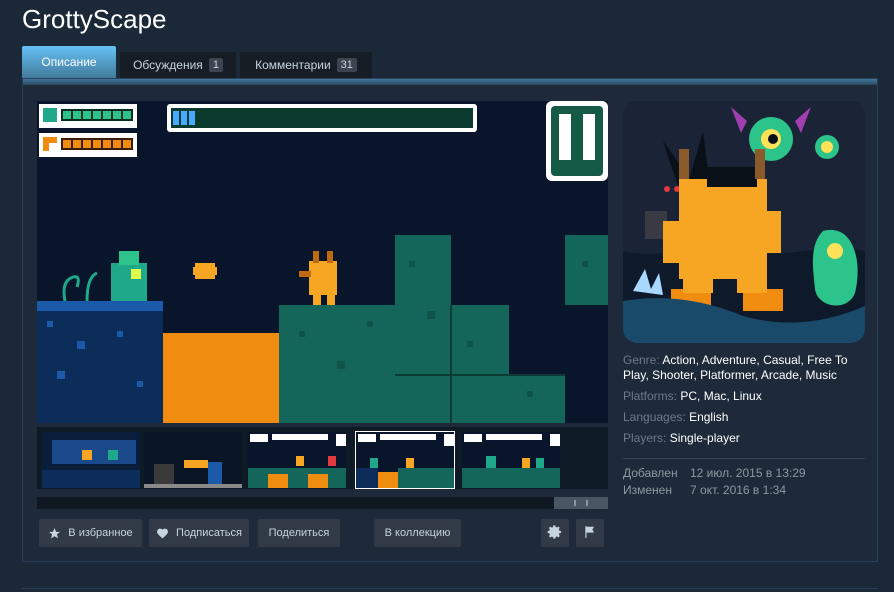  I want to click on scrollbar-thumb, so click(581, 503).